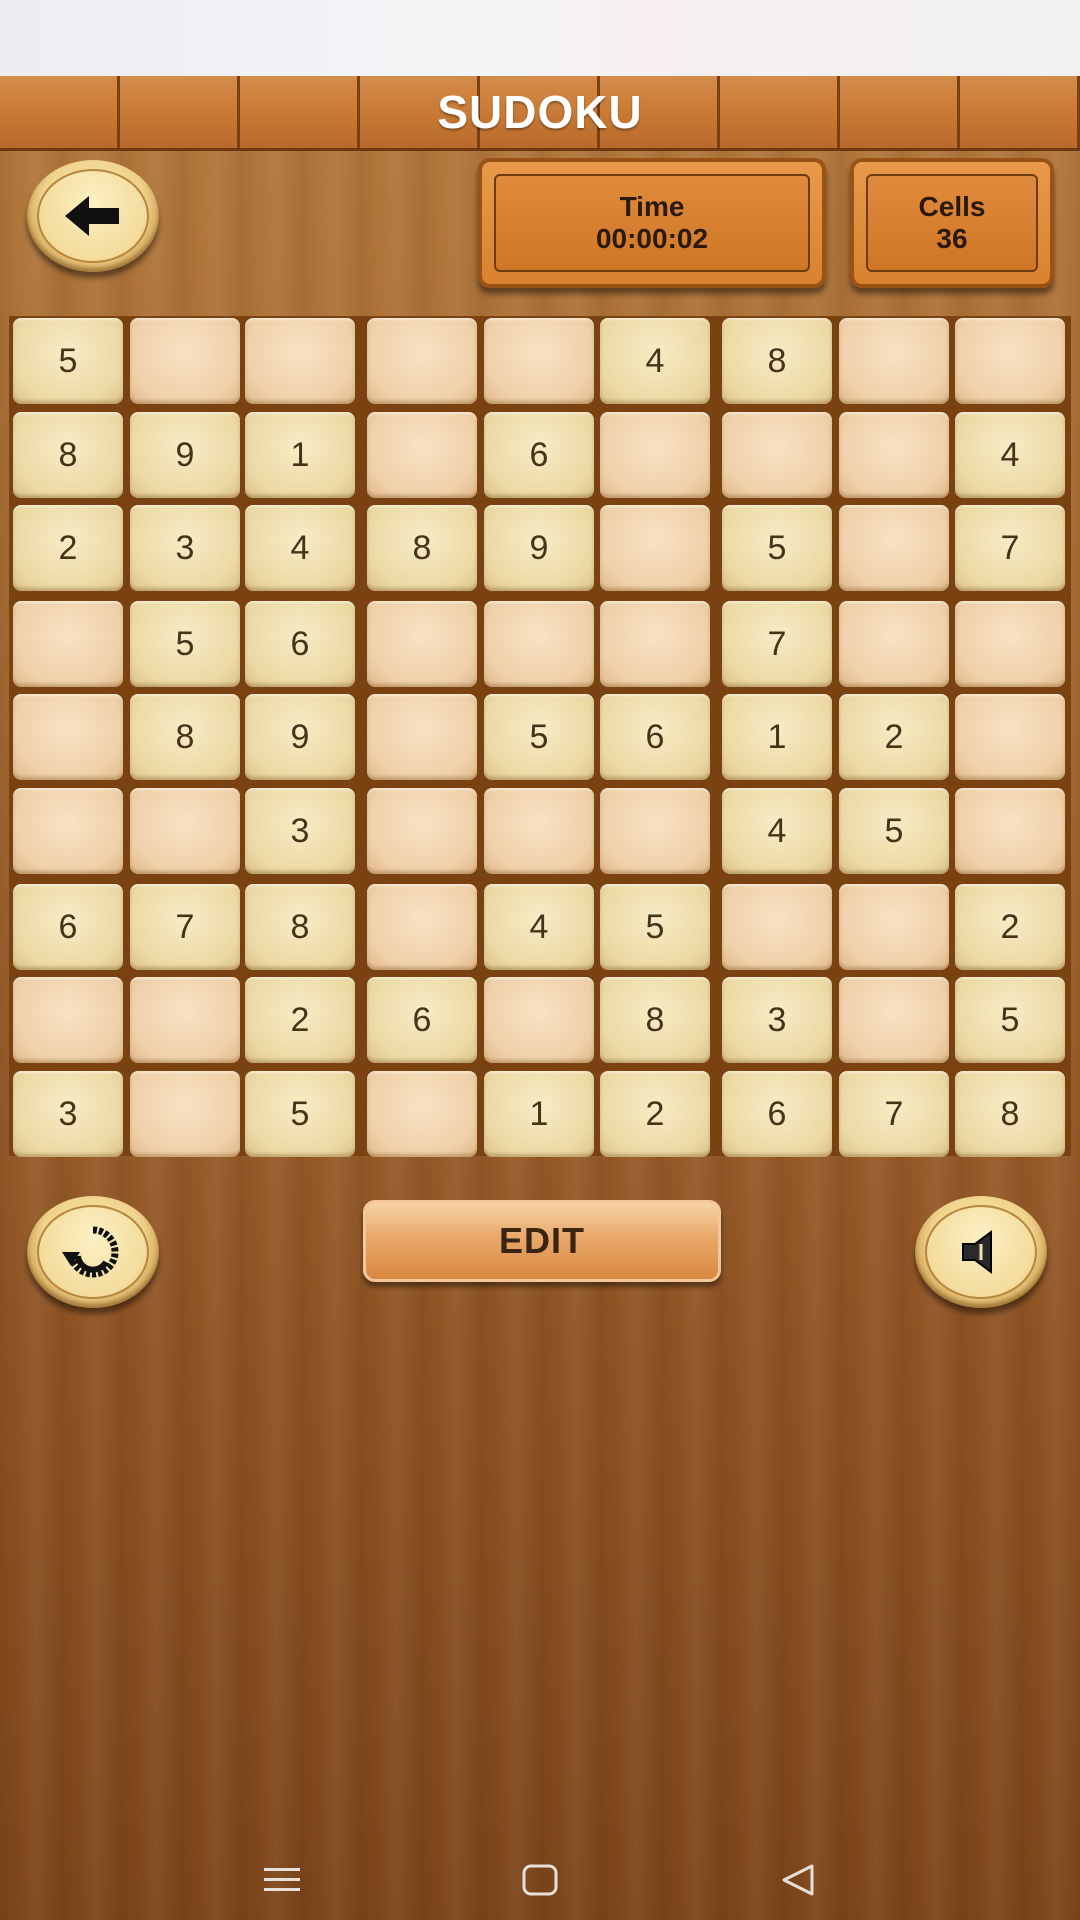  I want to click on cells-panel: Cells 36, so click(952, 223).